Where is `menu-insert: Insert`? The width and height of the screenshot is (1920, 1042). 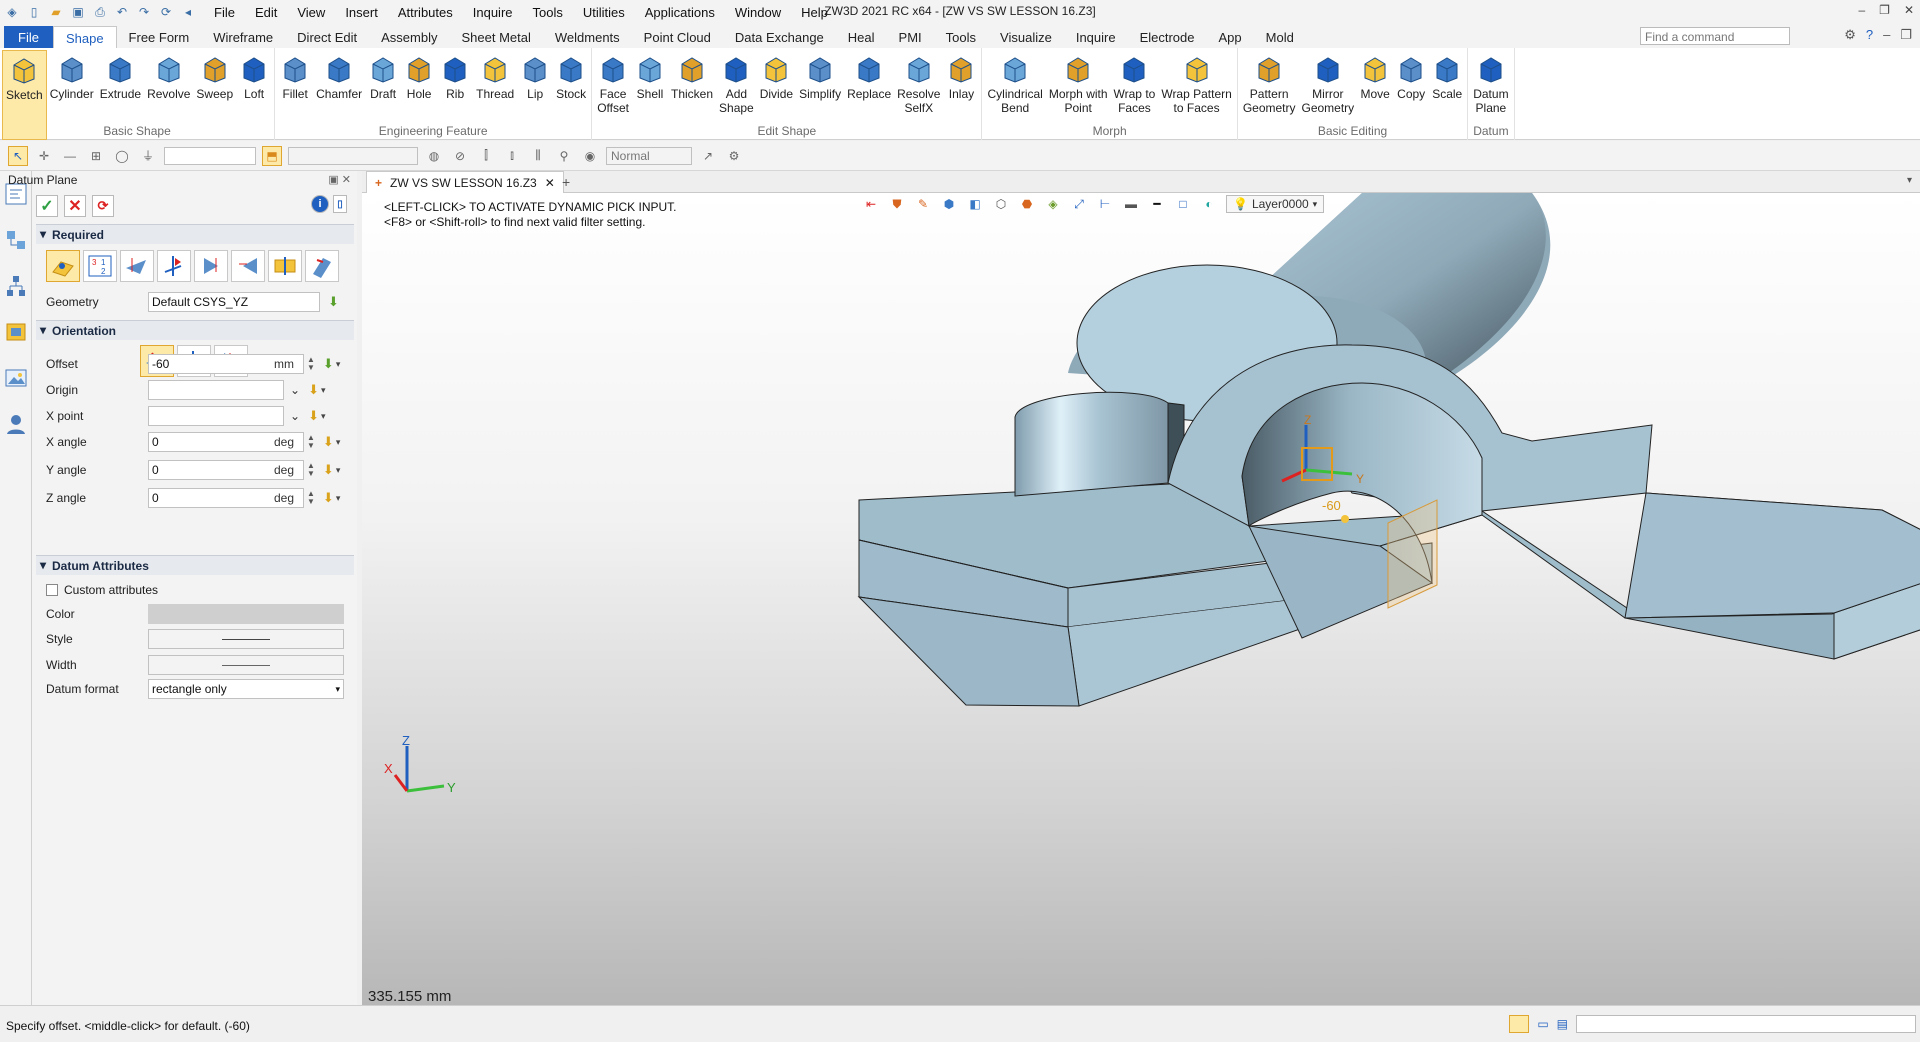
menu-insert: Insert is located at coordinates (361, 12).